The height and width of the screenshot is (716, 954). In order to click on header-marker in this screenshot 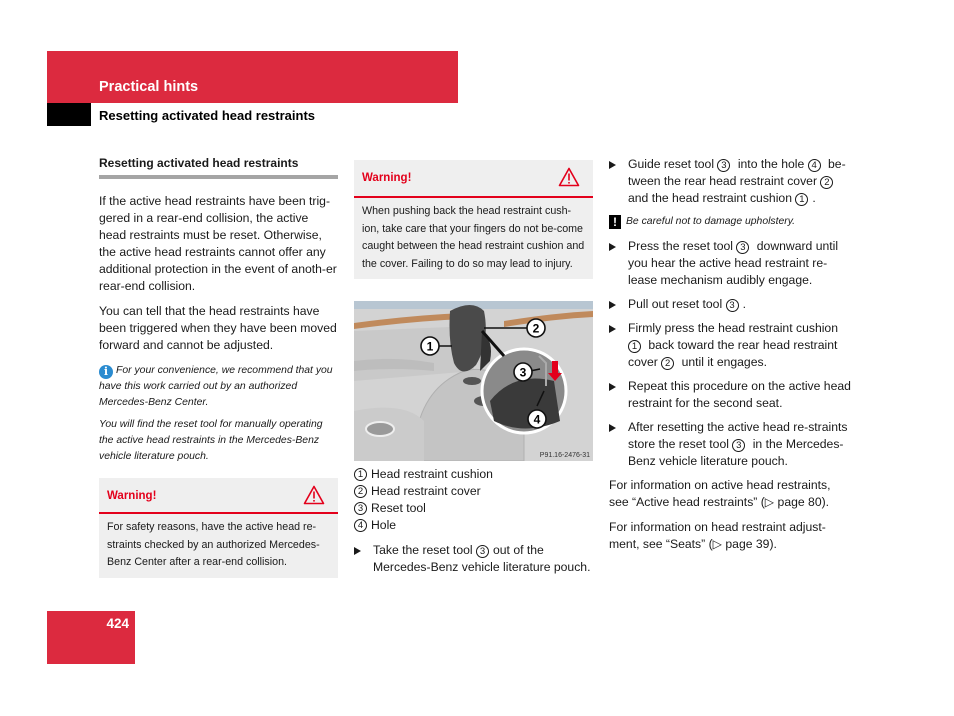, I will do `click(69, 114)`.